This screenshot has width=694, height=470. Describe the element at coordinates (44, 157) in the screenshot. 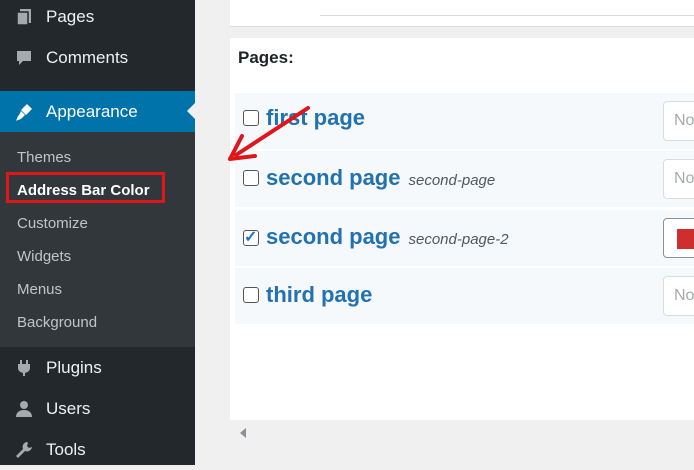

I see `submenu-themes: Themes` at that location.